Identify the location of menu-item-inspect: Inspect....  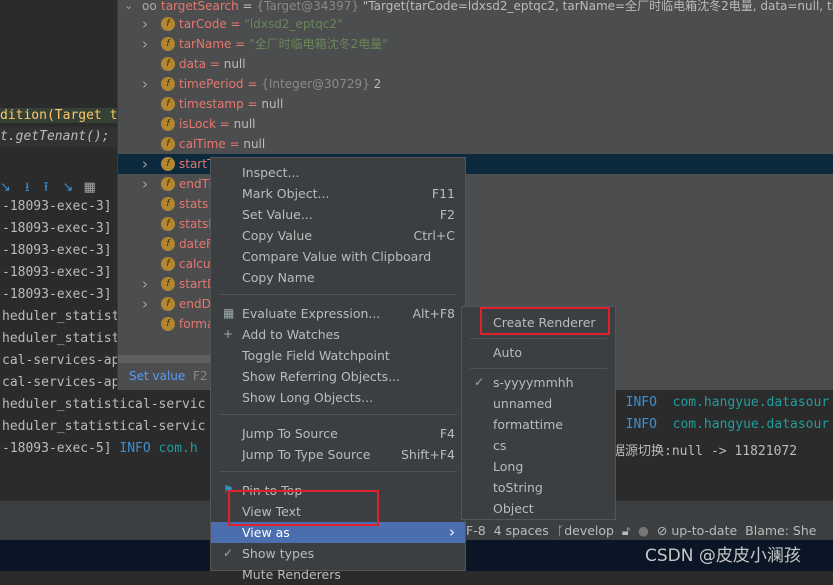
(338, 172).